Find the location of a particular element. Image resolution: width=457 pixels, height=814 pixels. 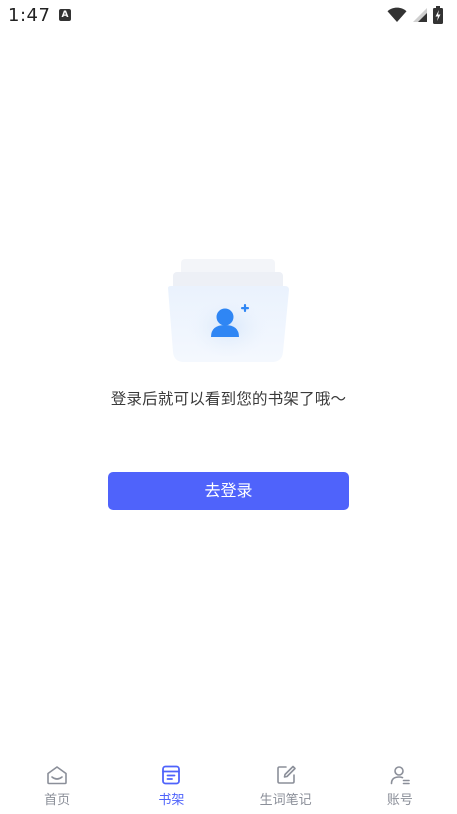

nav-item-account: 账号 is located at coordinates (400, 784).